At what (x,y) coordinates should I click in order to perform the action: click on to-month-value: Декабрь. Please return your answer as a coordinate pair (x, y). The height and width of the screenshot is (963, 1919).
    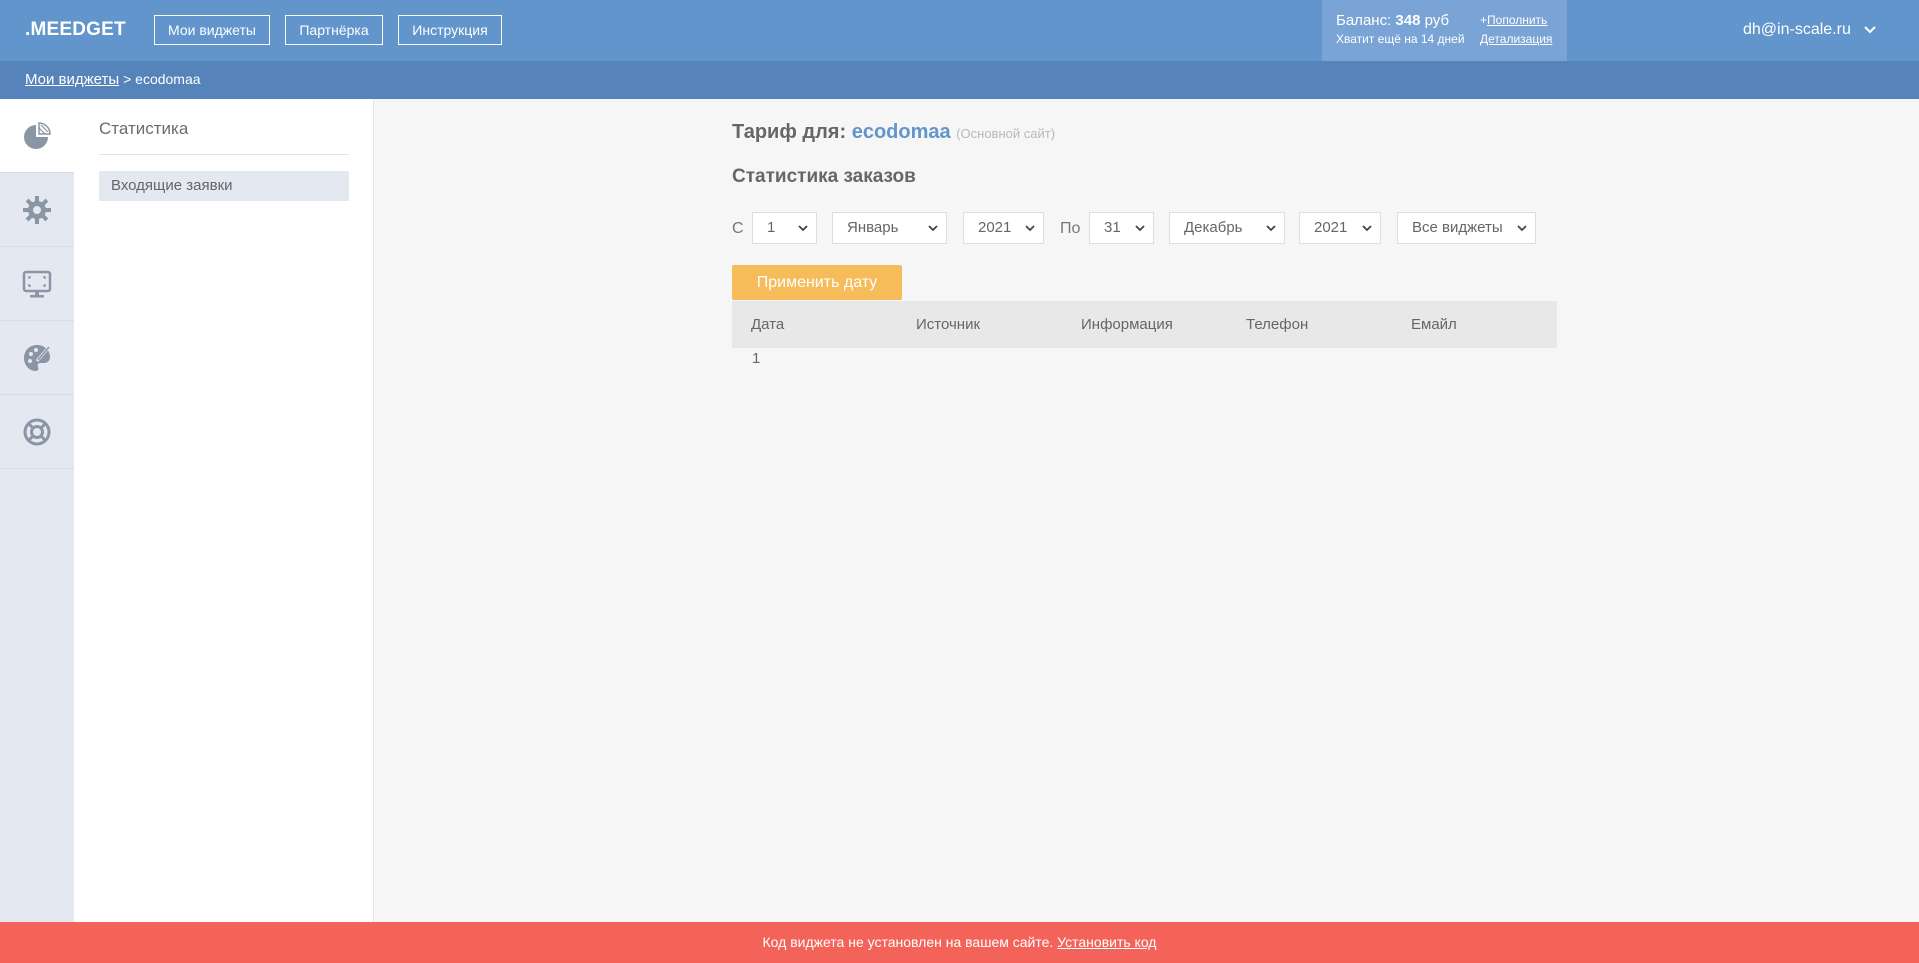
    Looking at the image, I should click on (1213, 227).